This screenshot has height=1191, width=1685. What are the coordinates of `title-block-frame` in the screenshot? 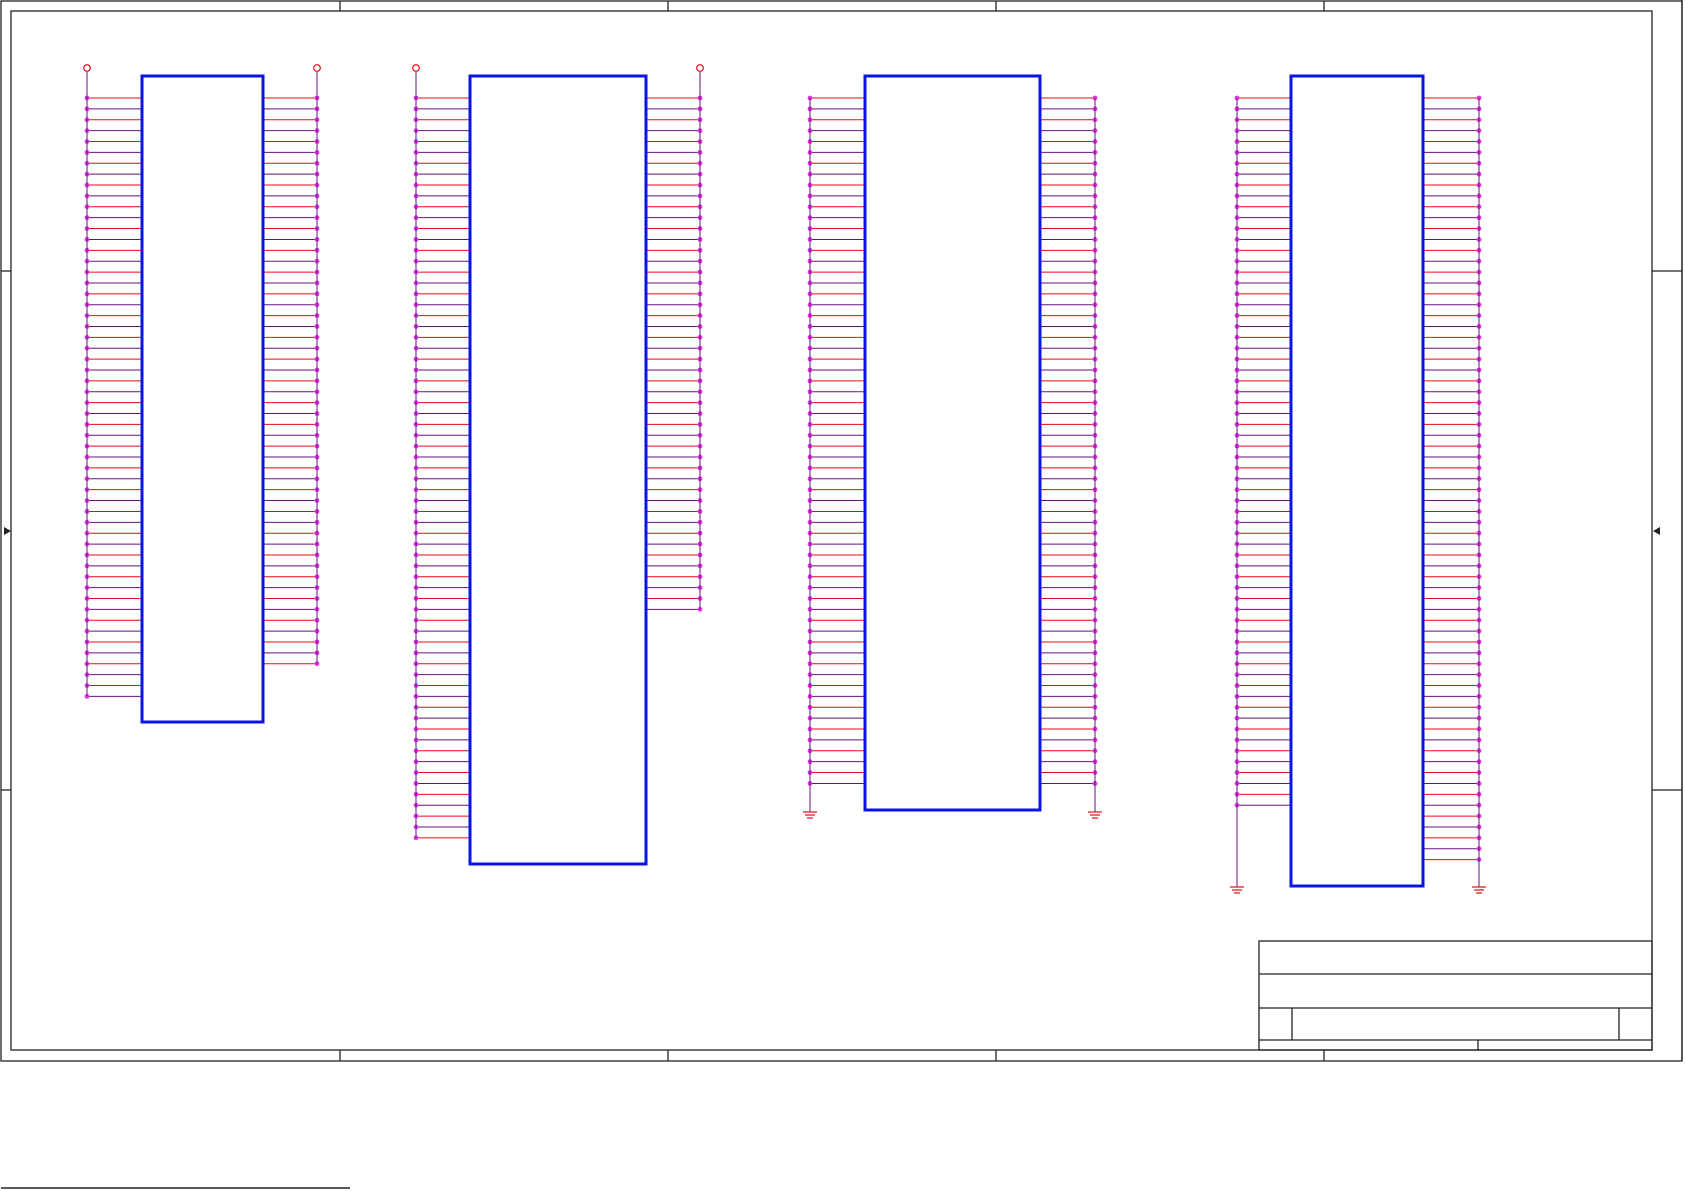 It's located at (1455, 995).